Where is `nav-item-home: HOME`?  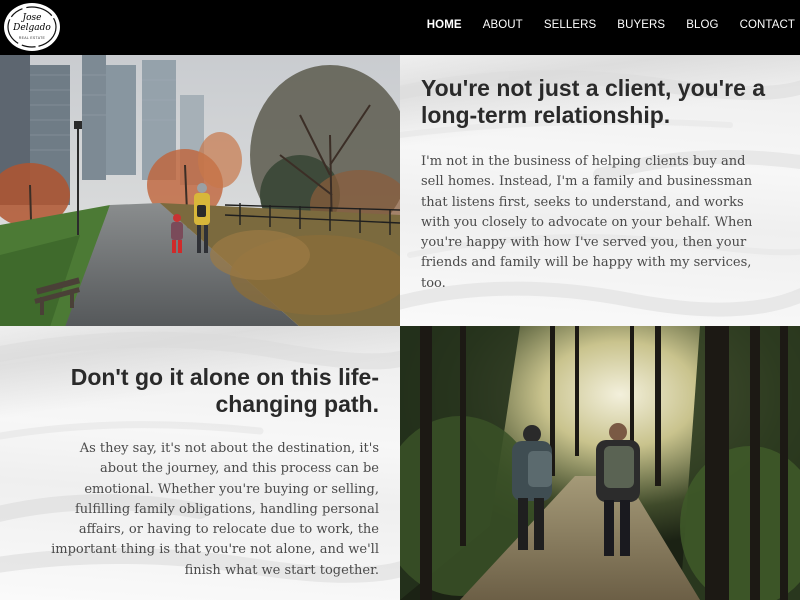
nav-item-home: HOME is located at coordinates (444, 25).